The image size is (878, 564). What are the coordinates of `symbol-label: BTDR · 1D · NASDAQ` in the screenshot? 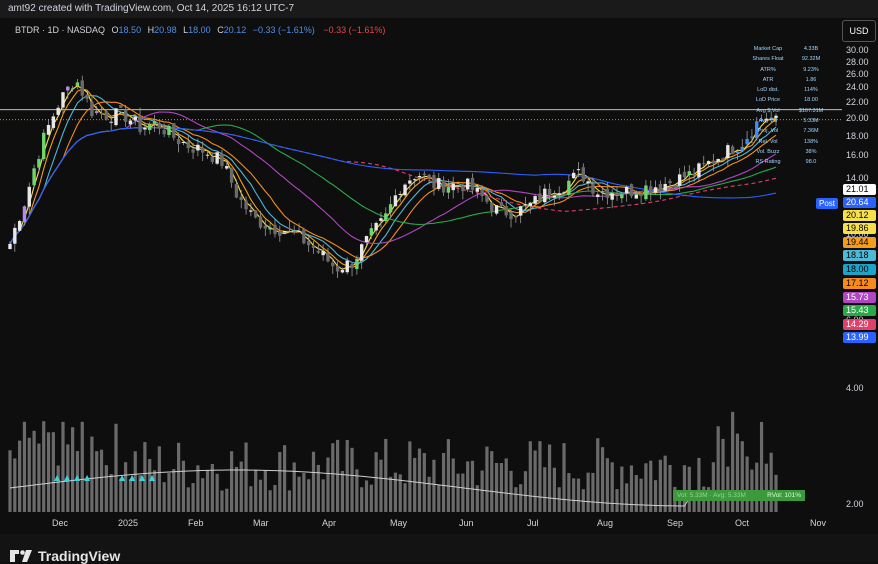 It's located at (60, 30).